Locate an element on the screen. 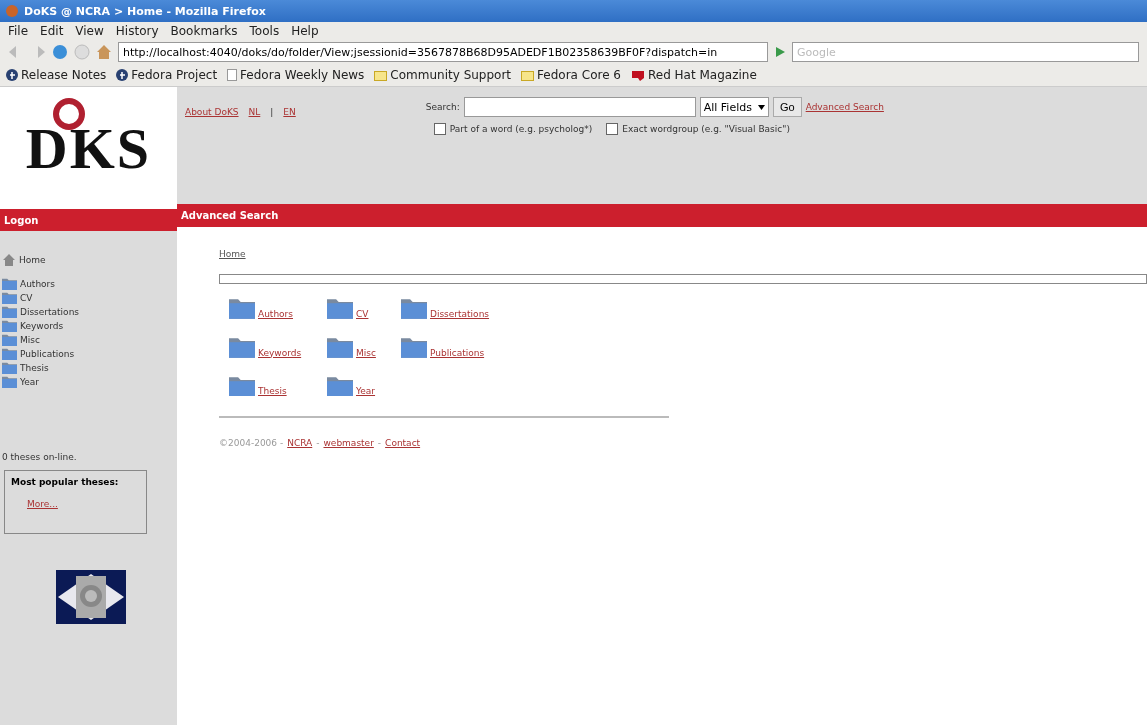 The image size is (1147, 725). window-title: DoKS @ NCRA > Home - Mozilla Firefox is located at coordinates (145, 11).